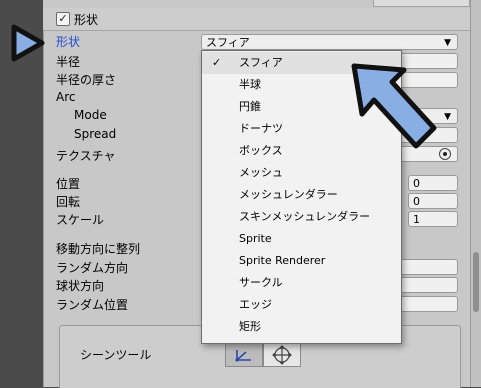 The image size is (481, 388). What do you see at coordinates (433, 183) in the screenshot?
I see `position-z-field: 0` at bounding box center [433, 183].